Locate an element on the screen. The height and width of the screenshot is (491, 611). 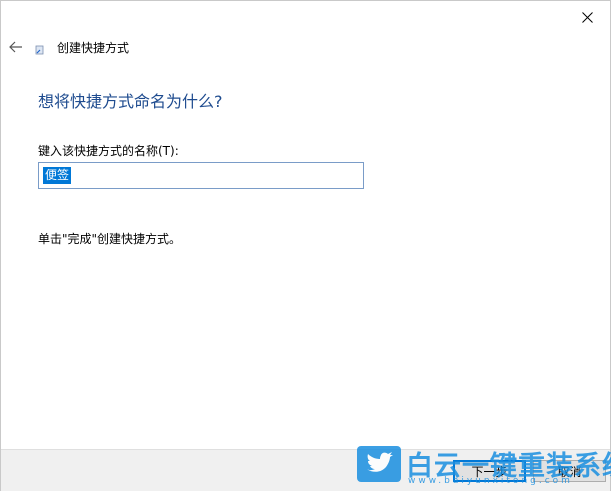
shortcut-name-input: 便签 is located at coordinates (201, 175).